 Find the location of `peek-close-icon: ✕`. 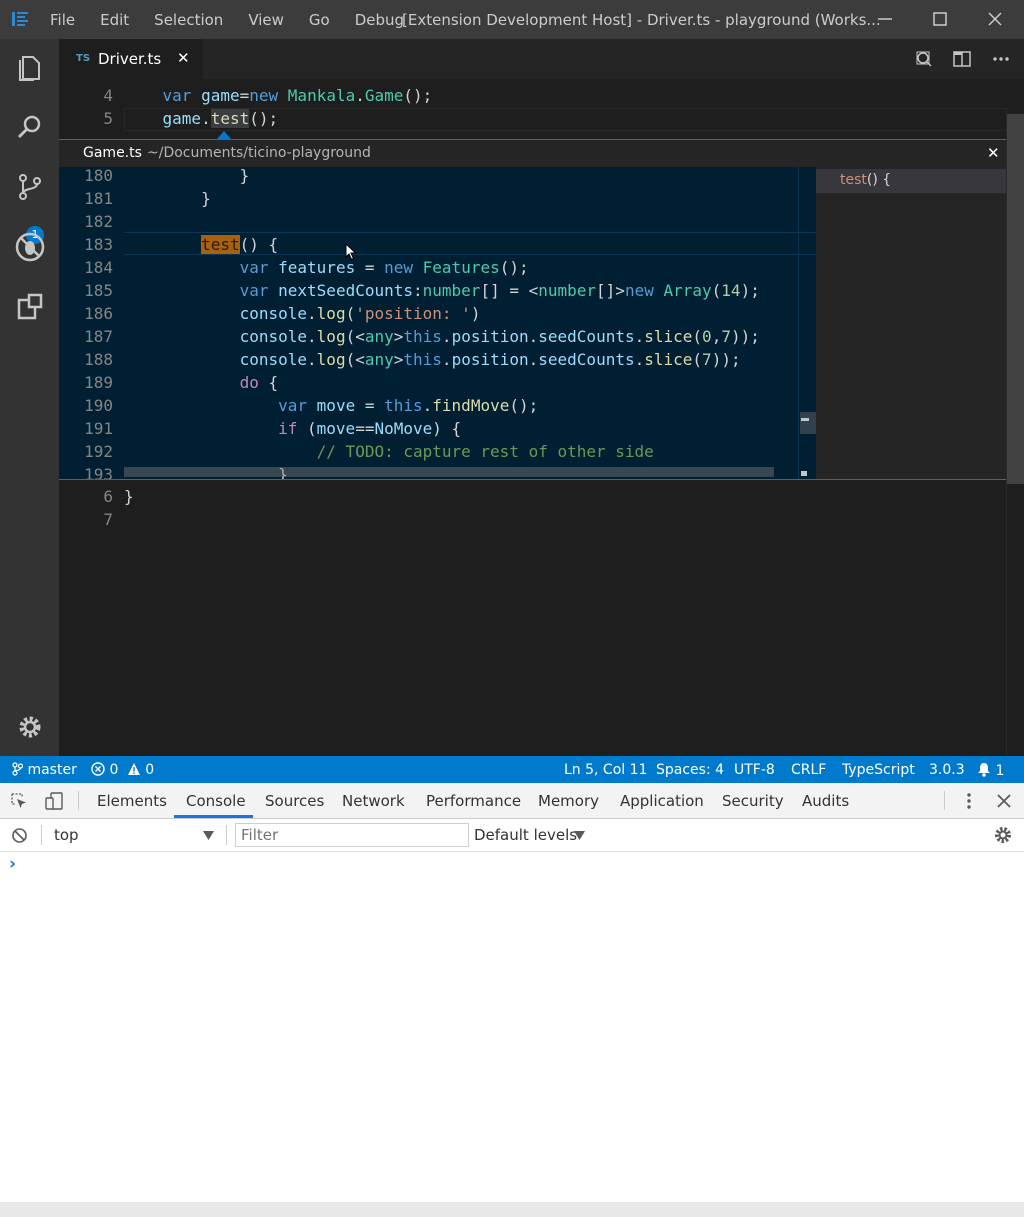

peek-close-icon: ✕ is located at coordinates (993, 153).